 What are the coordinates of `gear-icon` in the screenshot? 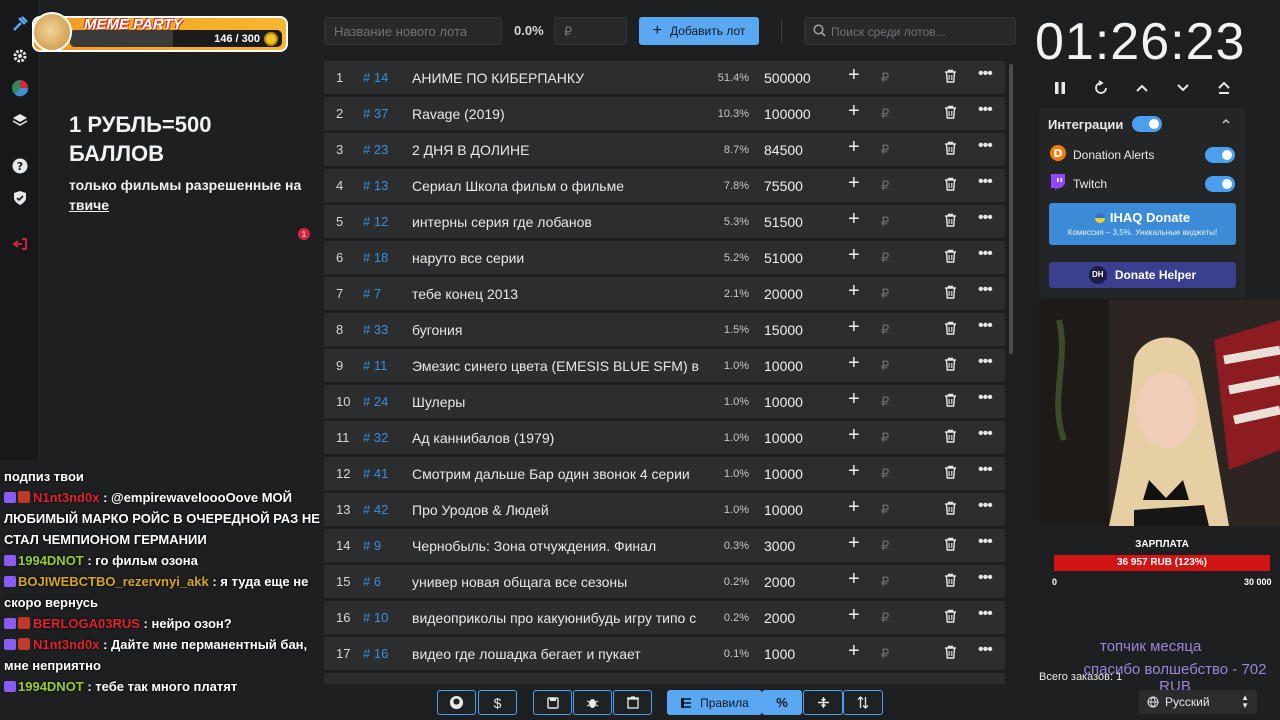 It's located at (20, 56).